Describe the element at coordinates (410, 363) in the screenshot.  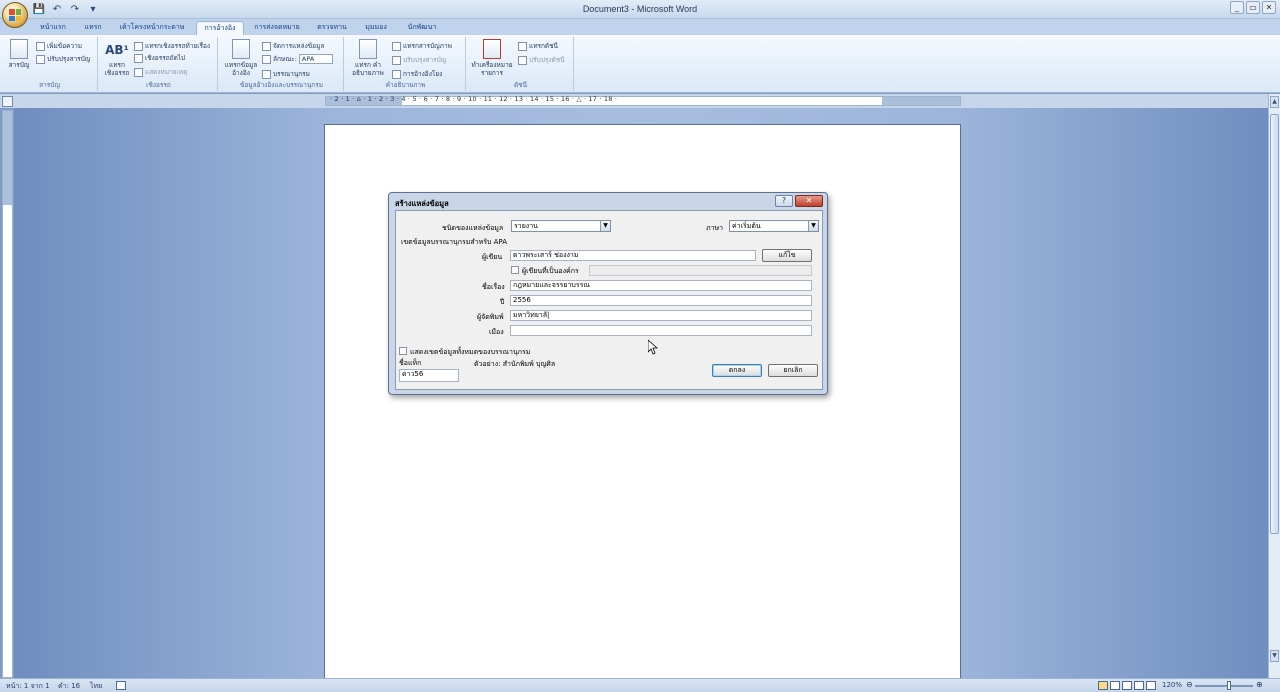
I see `tag-name-label: ชื่อแท็ก` at that location.